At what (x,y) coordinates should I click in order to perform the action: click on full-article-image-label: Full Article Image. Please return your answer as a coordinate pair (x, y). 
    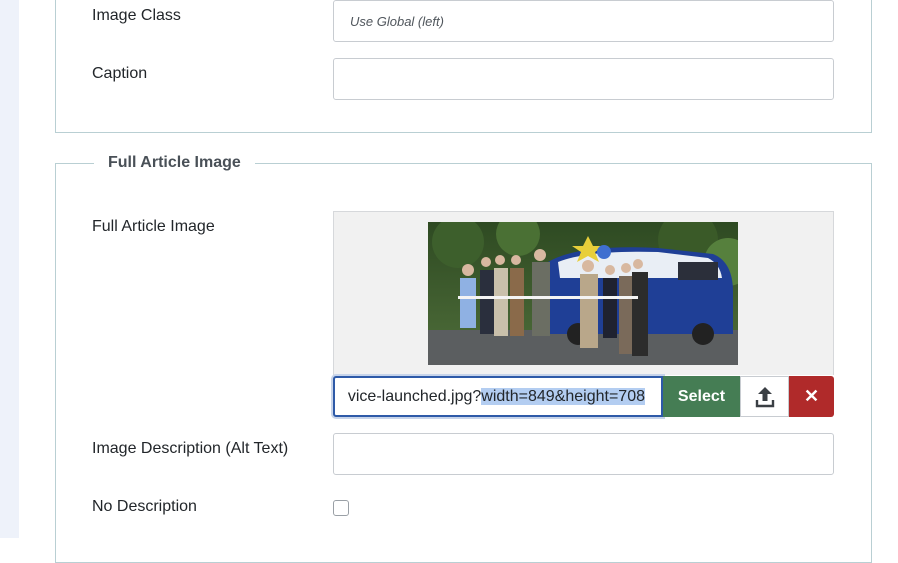
    Looking at the image, I should click on (153, 226).